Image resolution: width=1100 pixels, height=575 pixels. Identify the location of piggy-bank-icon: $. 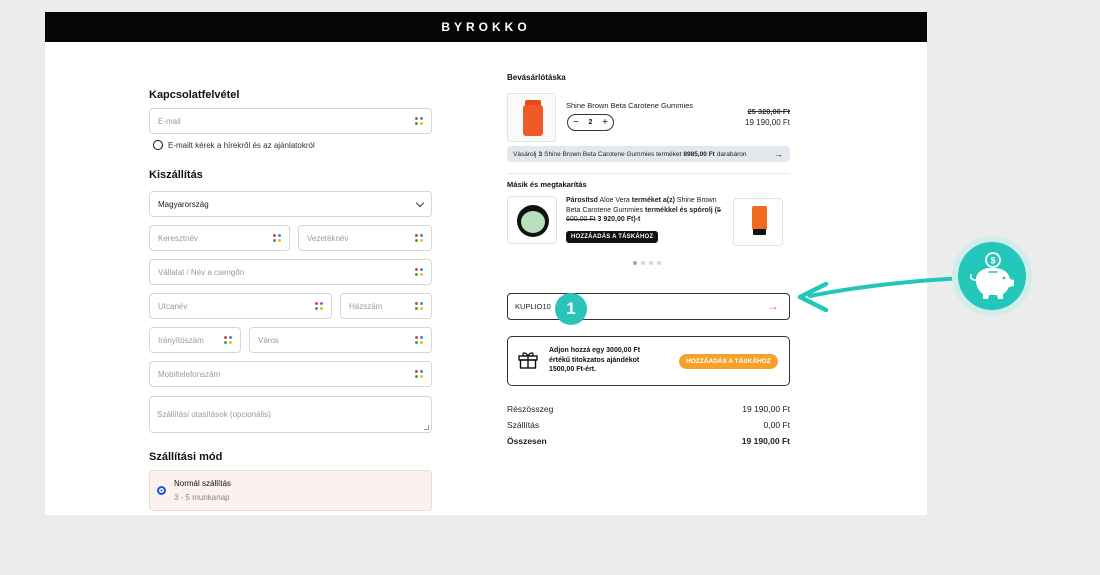
(991, 275).